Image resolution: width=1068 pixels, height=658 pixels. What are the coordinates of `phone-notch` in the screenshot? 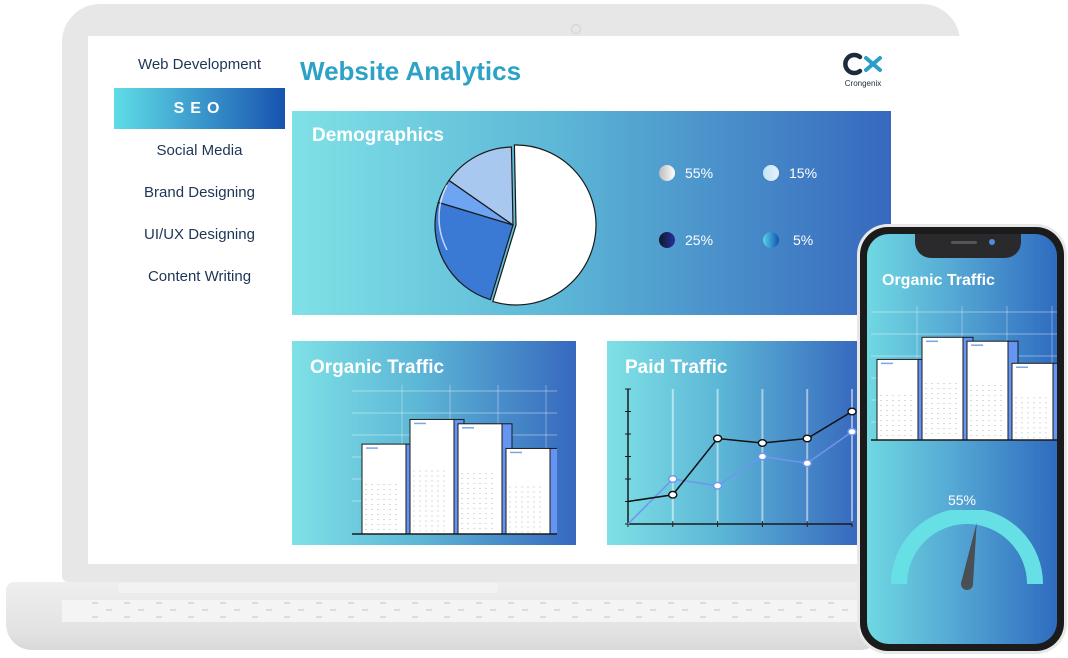 It's located at (968, 246).